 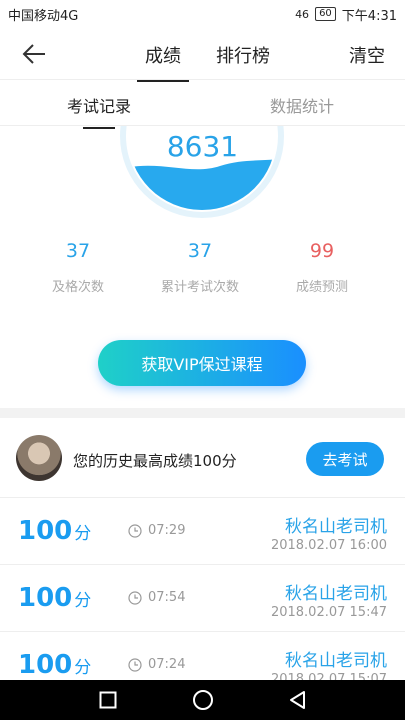 What do you see at coordinates (167, 664) in the screenshot?
I see `duration-text: 07:24` at bounding box center [167, 664].